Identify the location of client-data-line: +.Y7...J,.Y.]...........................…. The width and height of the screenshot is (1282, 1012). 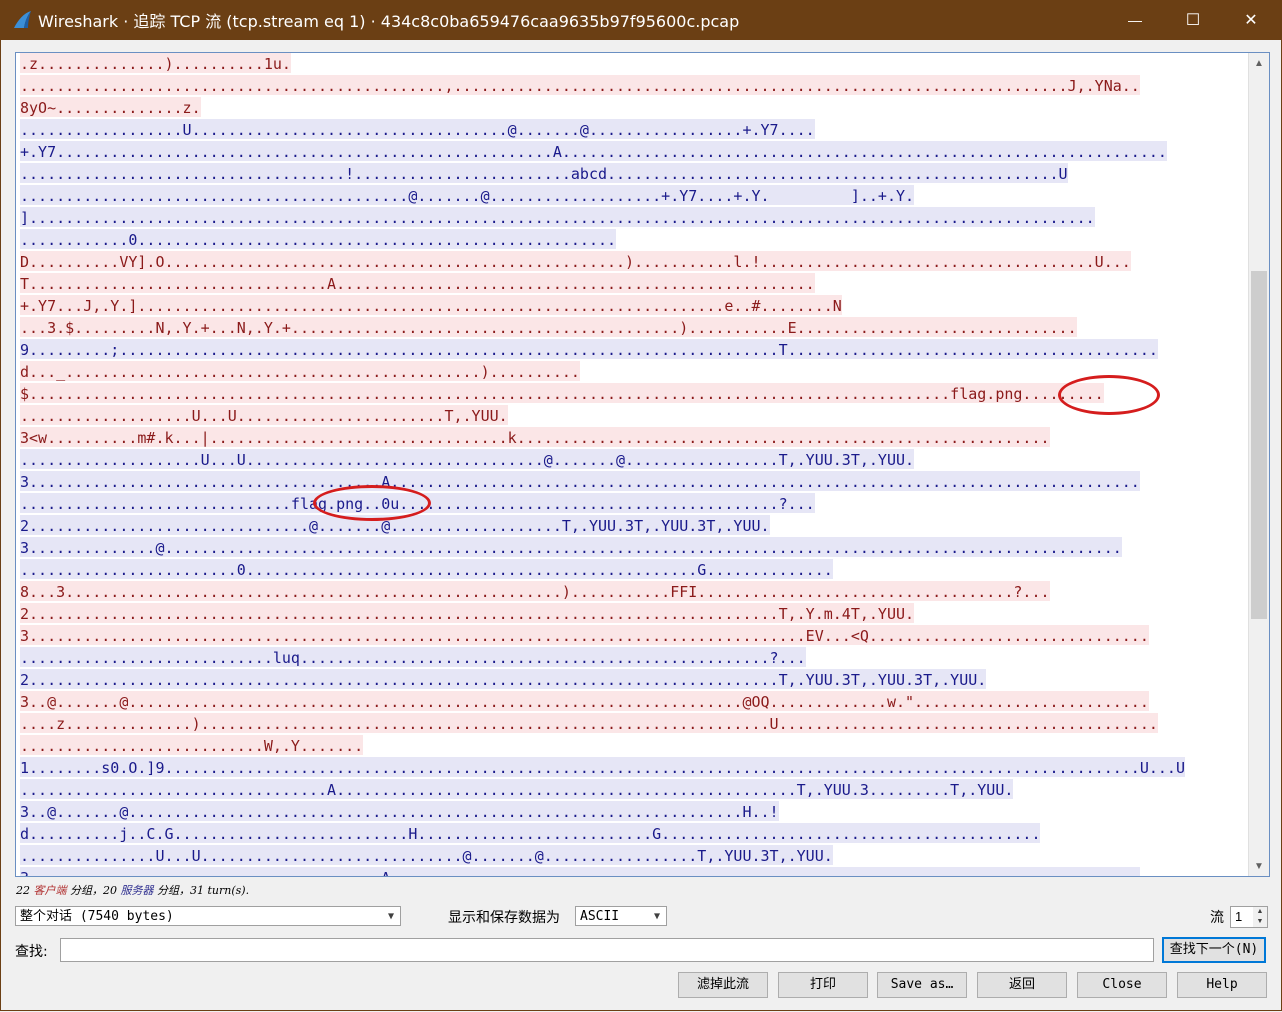
(632, 306).